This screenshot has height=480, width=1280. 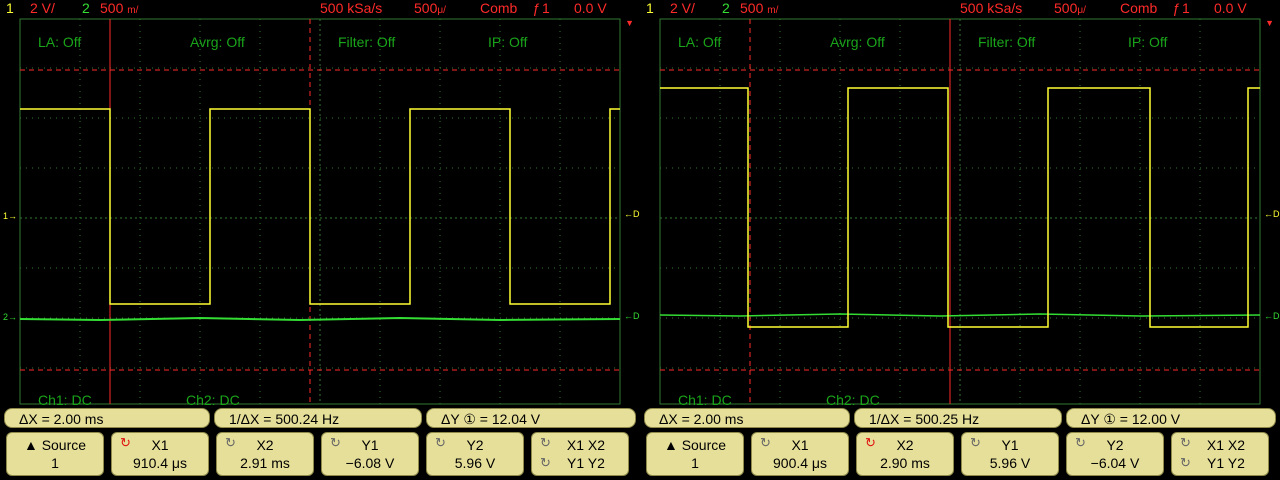 I want to click on y2-softkey: ↻ Y2 −6.04 V, so click(x=1115, y=454).